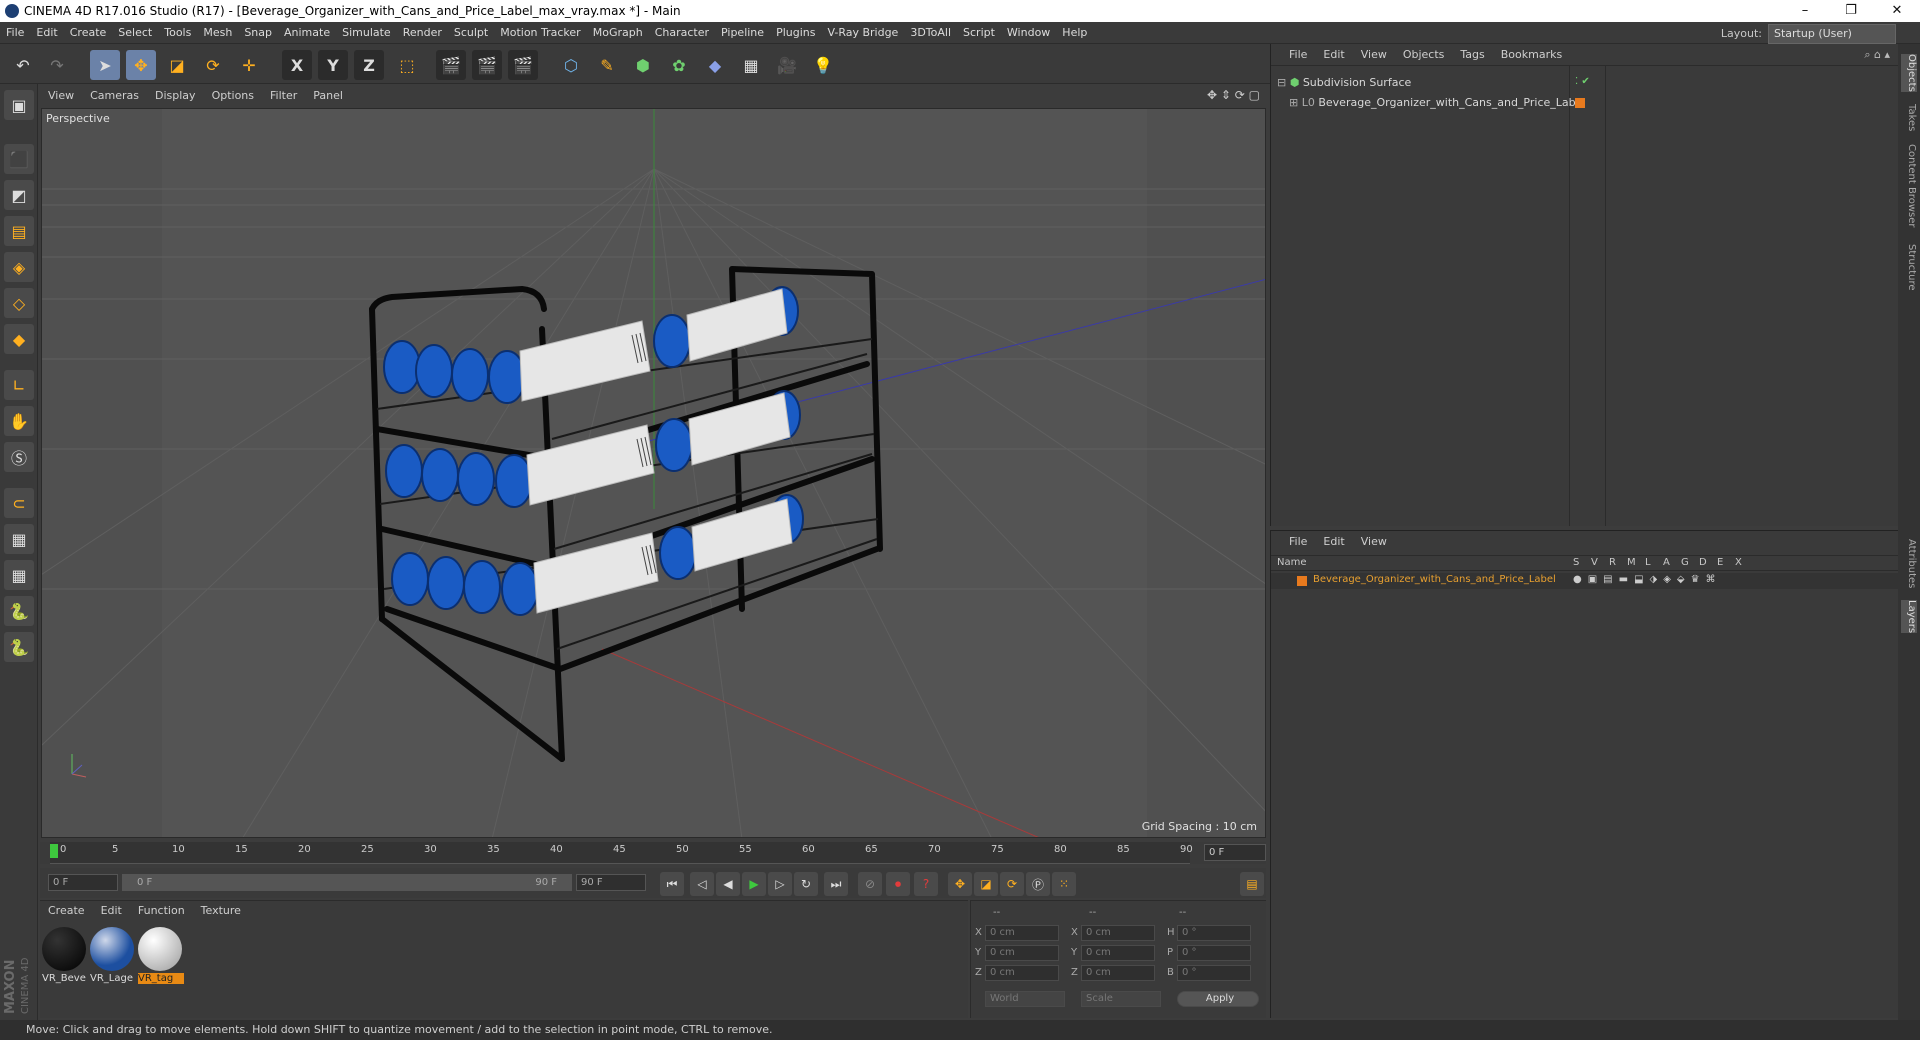 The width and height of the screenshot is (1920, 1040). What do you see at coordinates (607, 65) in the screenshot?
I see `spline-pen-icon: ✎` at bounding box center [607, 65].